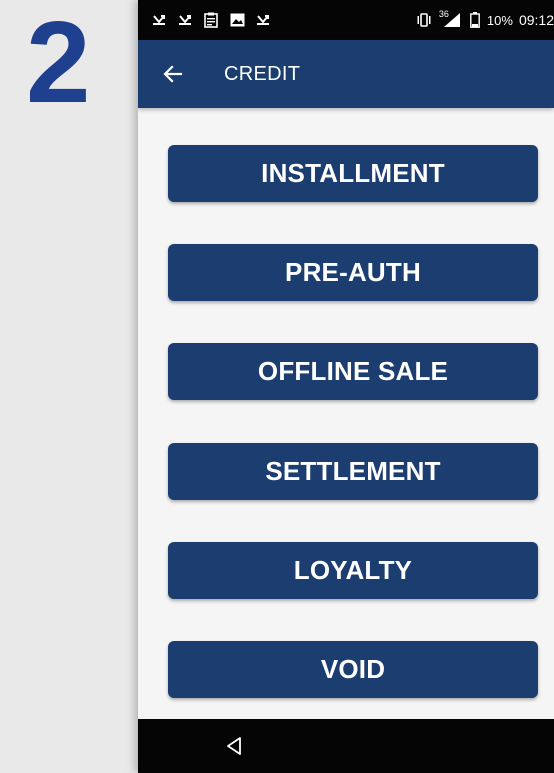  I want to click on arrow-left-icon, so click(173, 74).